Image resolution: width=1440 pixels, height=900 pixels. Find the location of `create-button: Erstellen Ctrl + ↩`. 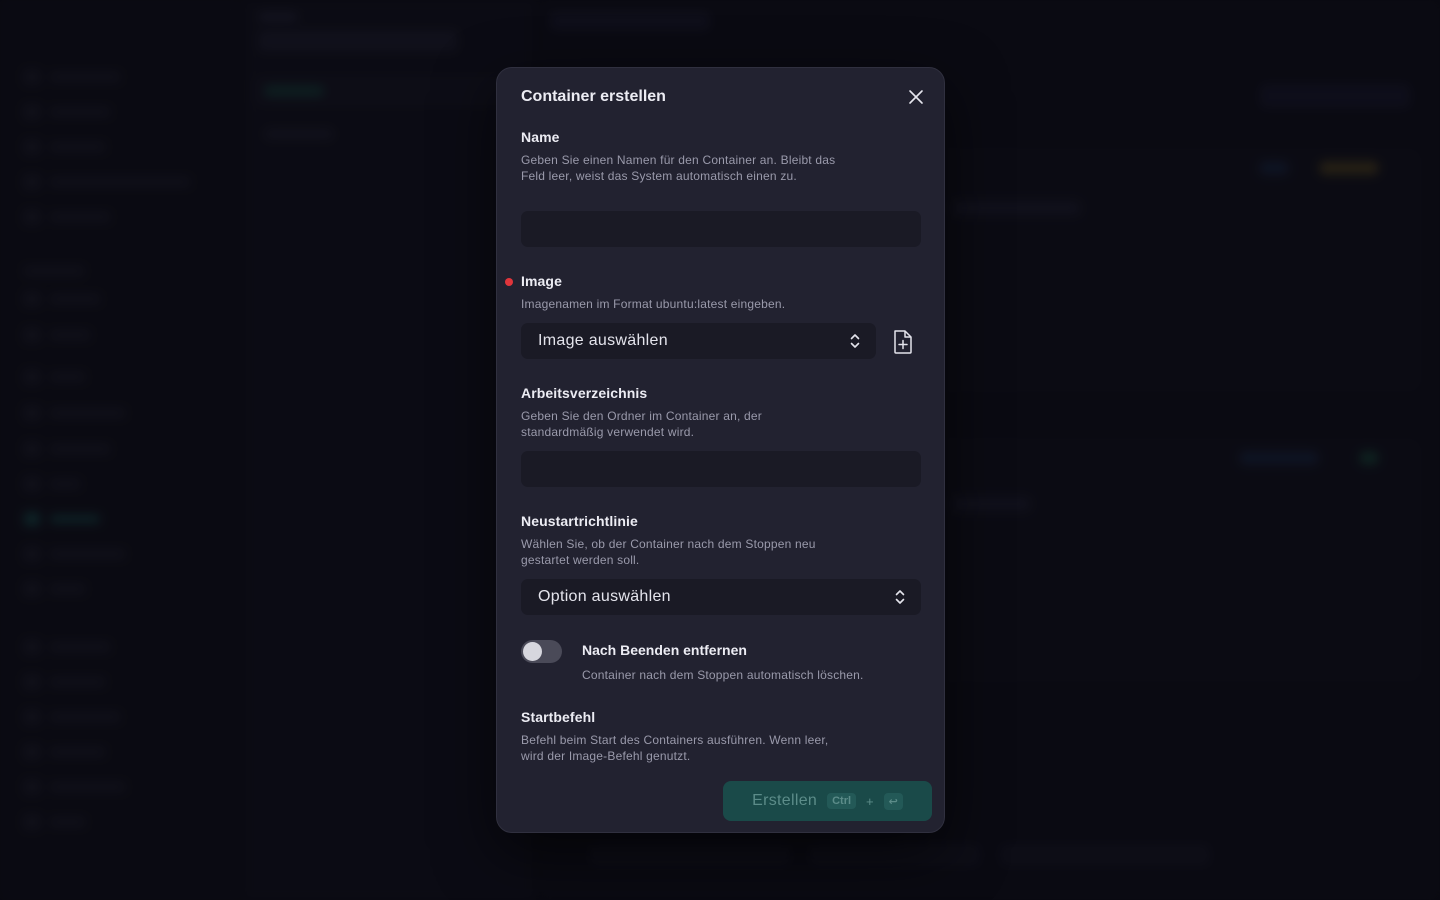

create-button: Erstellen Ctrl + ↩ is located at coordinates (827, 801).